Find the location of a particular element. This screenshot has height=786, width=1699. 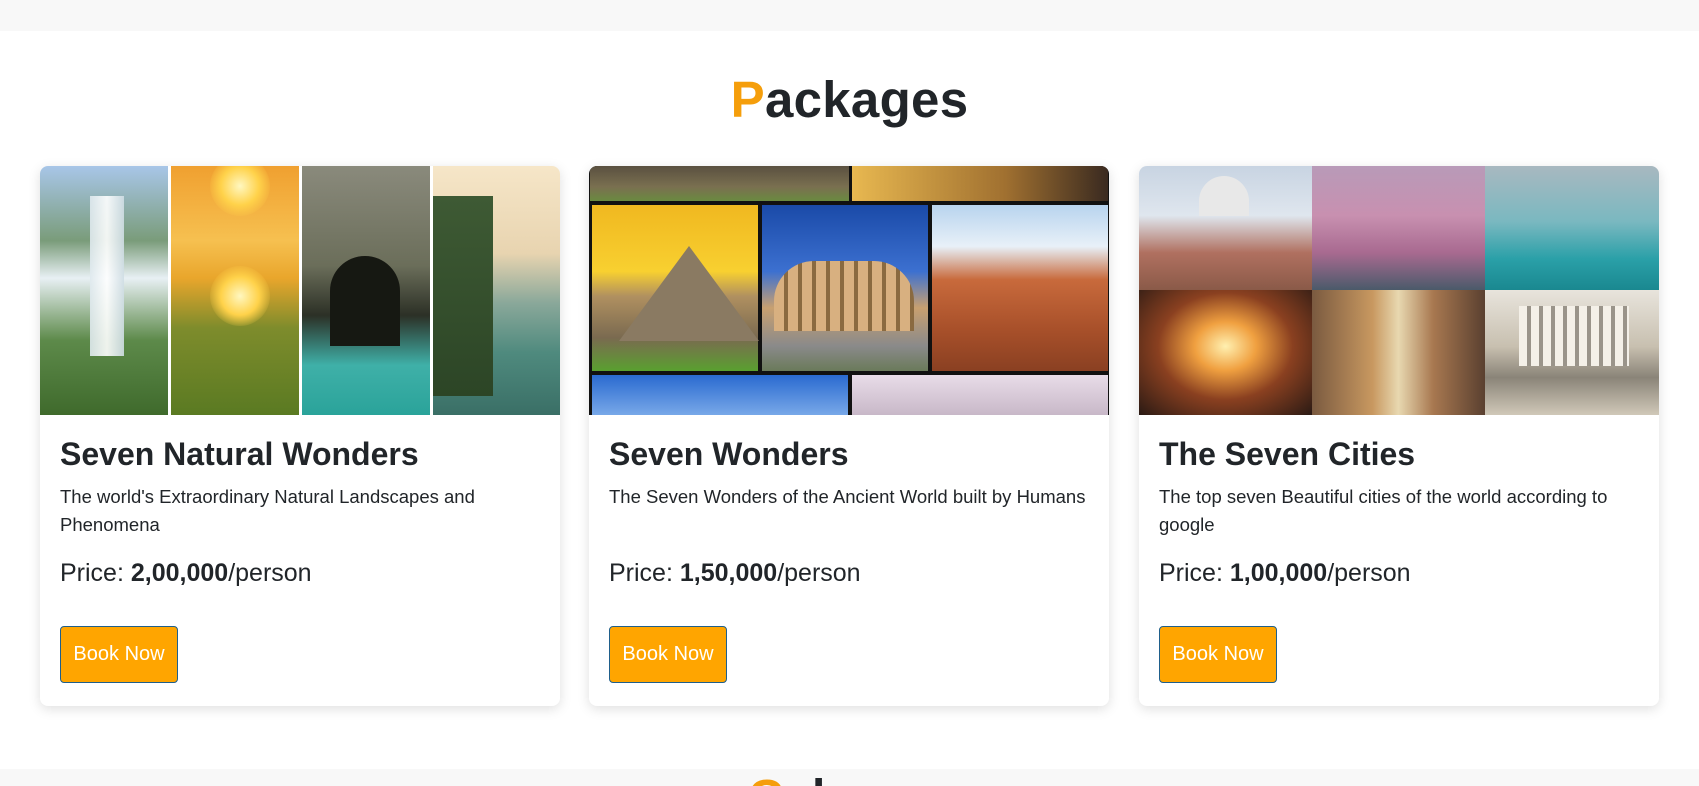

next-heading-rest: al is located at coordinates (805, 778).